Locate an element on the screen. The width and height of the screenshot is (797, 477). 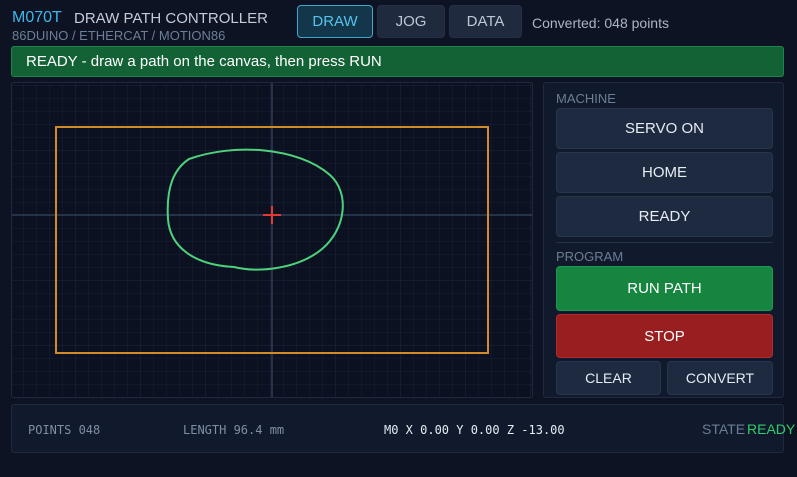
state-label: STATE is located at coordinates (724, 429).